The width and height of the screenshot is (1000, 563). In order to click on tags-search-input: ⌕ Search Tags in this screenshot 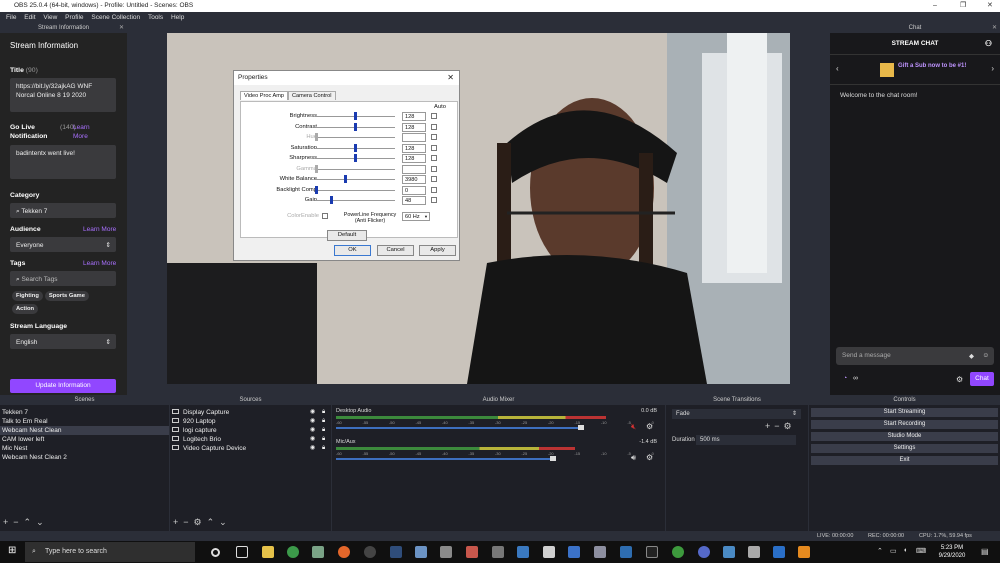, I will do `click(63, 278)`.